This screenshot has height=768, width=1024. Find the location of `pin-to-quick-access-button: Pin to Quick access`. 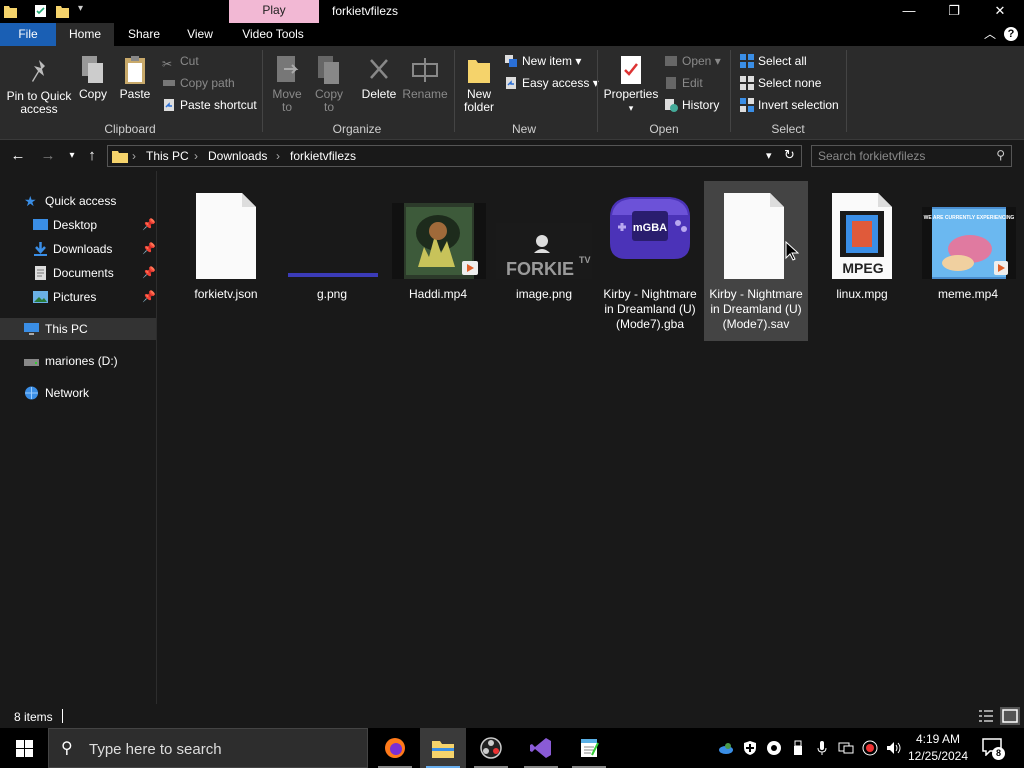

pin-to-quick-access-button: Pin to Quick access is located at coordinates (39, 87).